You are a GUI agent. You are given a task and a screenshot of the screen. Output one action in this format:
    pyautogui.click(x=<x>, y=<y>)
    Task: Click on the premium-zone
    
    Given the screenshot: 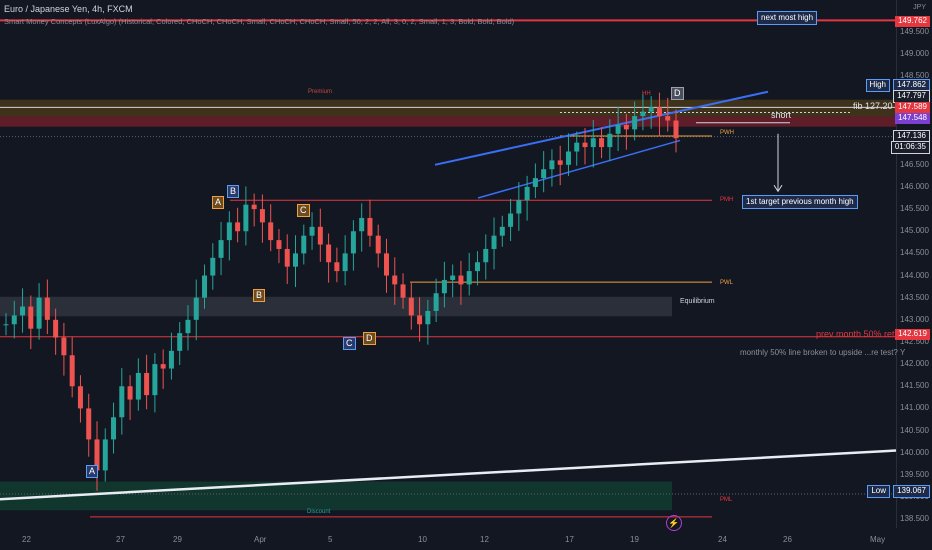 What is the action you would take?
    pyautogui.click(x=448, y=108)
    